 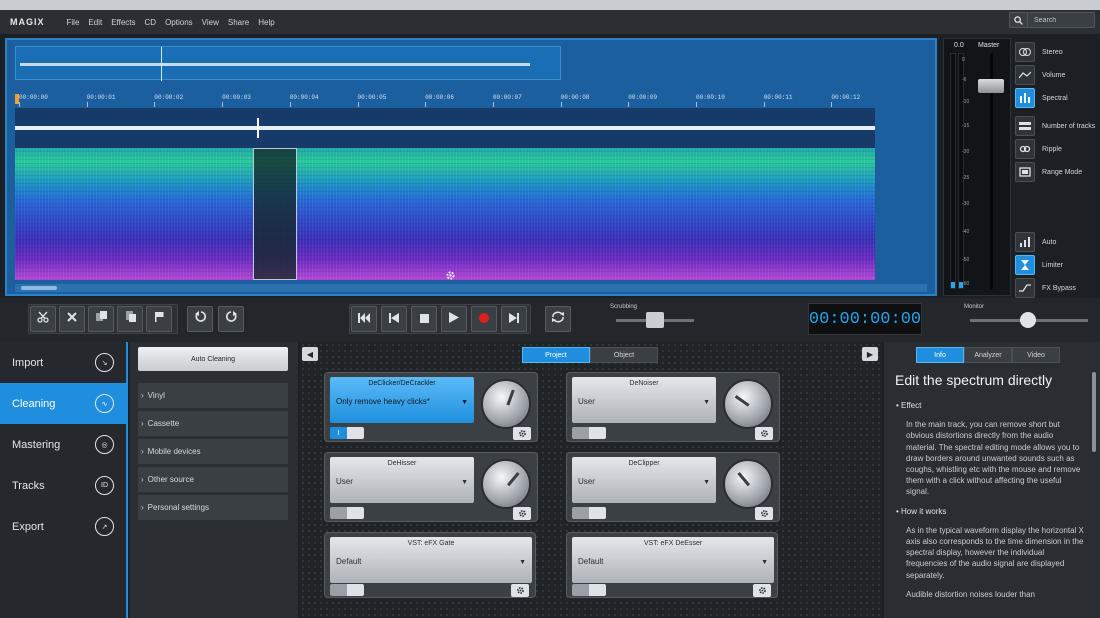 What do you see at coordinates (1025, 126) in the screenshot?
I see `tracks-icon` at bounding box center [1025, 126].